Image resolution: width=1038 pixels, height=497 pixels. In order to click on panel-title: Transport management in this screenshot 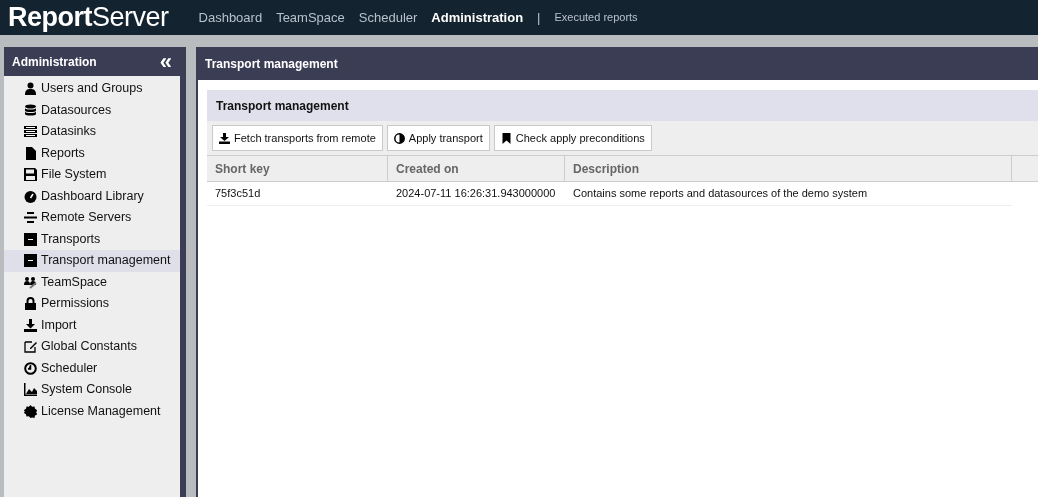, I will do `click(271, 64)`.